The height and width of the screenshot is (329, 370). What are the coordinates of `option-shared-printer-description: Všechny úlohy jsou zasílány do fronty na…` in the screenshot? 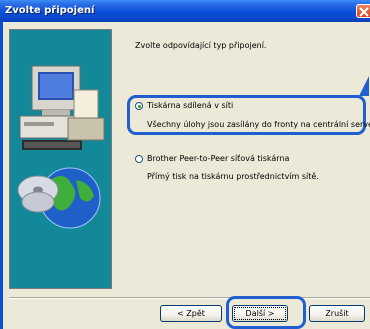 It's located at (258, 124).